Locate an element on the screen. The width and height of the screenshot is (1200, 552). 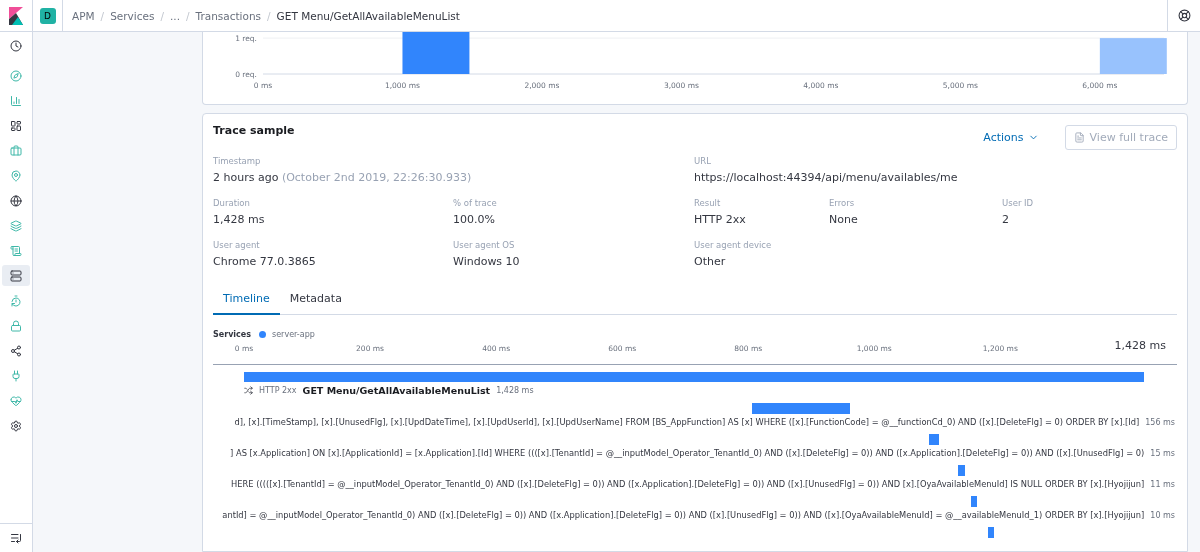
share-icon is located at coordinates (16, 350).